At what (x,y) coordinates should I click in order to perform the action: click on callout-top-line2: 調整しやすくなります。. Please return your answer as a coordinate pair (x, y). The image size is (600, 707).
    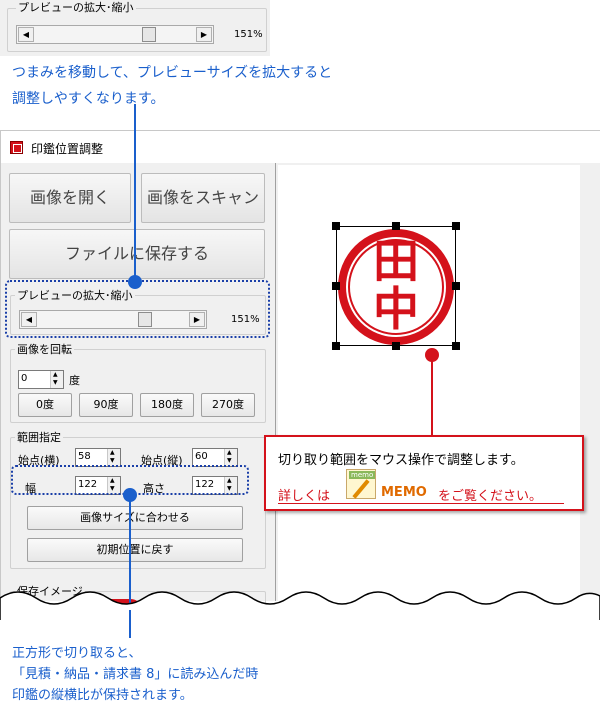
    Looking at the image, I should click on (88, 99).